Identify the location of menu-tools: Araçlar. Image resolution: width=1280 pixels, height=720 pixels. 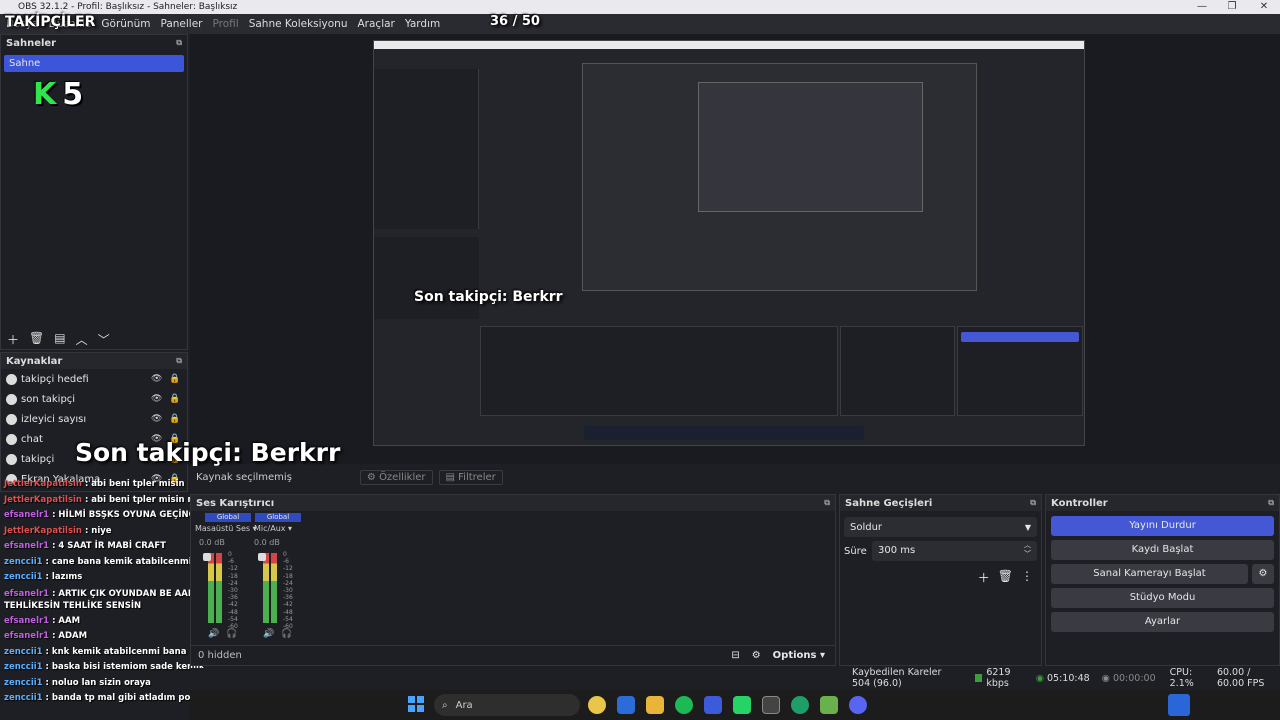
(376, 24).